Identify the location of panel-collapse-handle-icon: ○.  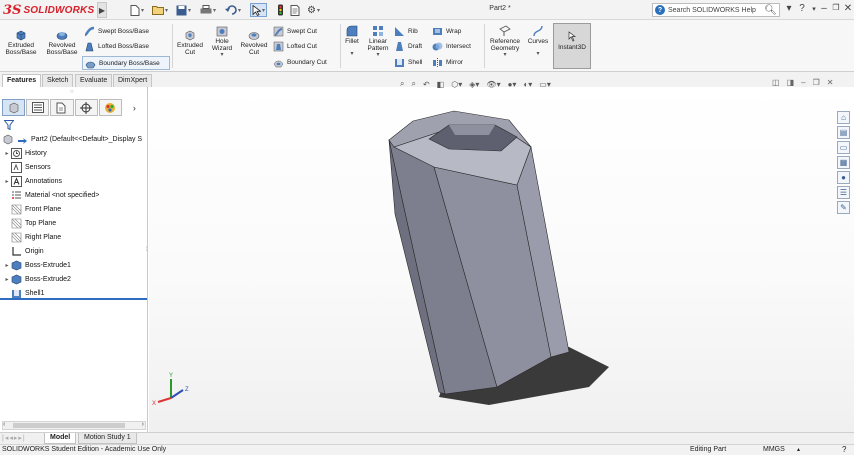
(72, 92).